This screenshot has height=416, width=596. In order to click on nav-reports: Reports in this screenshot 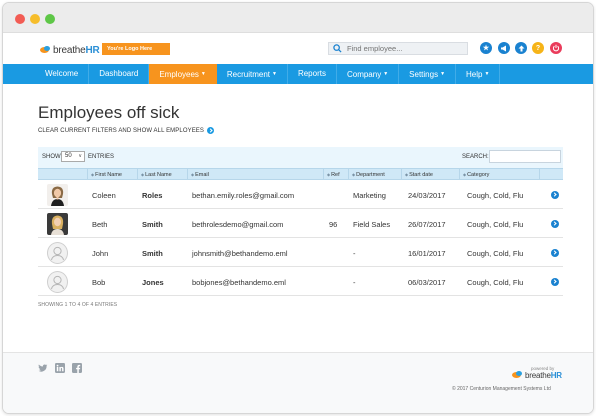, I will do `click(312, 74)`.